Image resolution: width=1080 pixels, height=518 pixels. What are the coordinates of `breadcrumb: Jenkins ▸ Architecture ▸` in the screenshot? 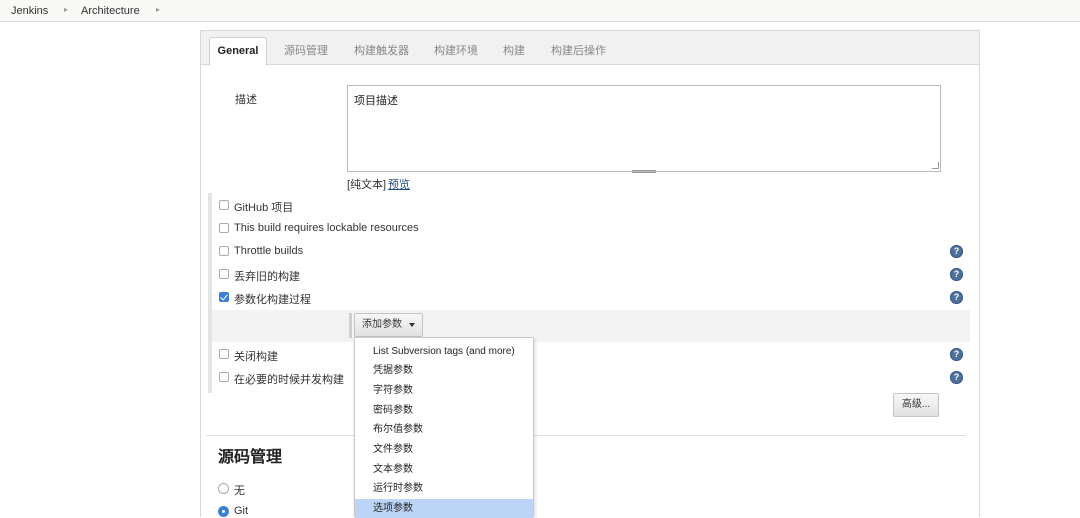 It's located at (540, 11).